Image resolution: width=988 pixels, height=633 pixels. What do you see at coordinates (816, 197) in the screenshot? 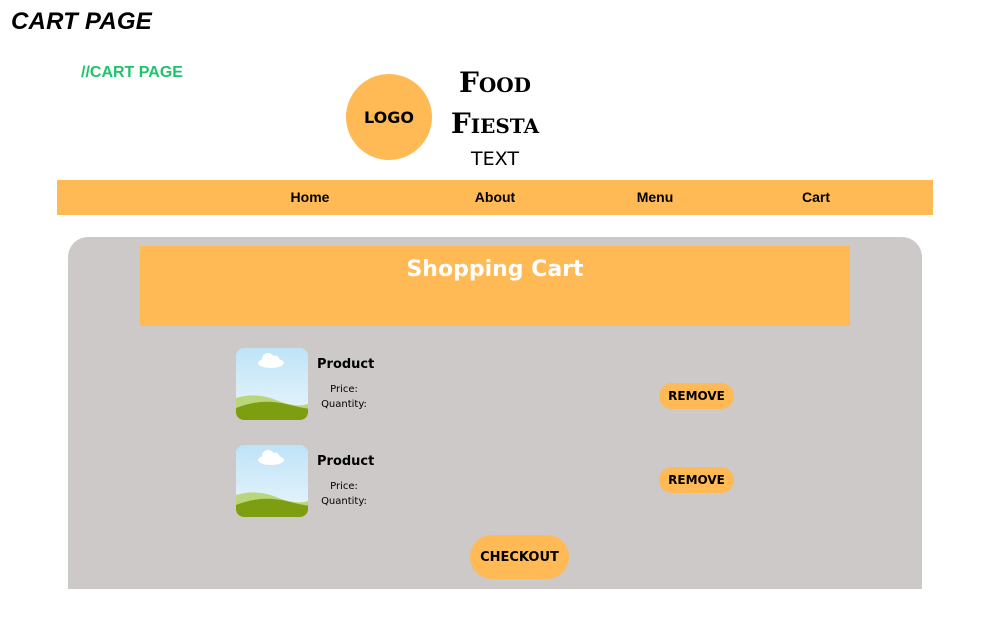
I see `nav-item-cart: Cart` at bounding box center [816, 197].